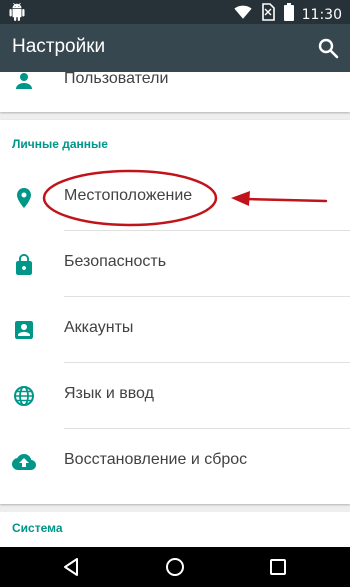  I want to click on account-box-icon, so click(24, 330).